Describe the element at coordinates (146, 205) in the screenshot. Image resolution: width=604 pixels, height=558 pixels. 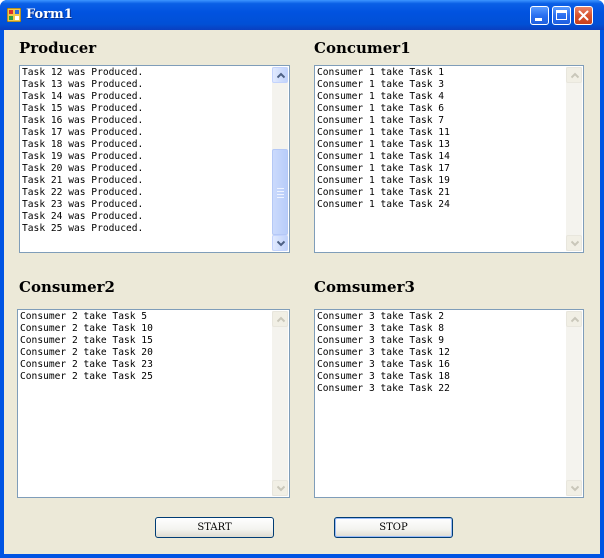
I see `list-item: Task 23 was Produced.` at that location.